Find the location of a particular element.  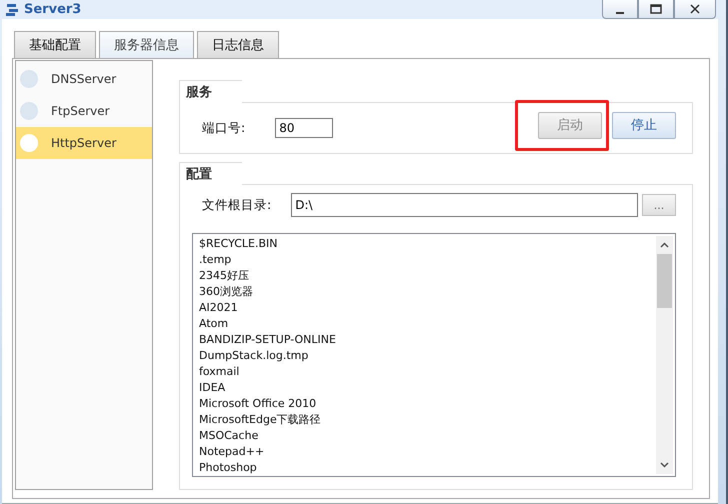

close-icon is located at coordinates (695, 9).